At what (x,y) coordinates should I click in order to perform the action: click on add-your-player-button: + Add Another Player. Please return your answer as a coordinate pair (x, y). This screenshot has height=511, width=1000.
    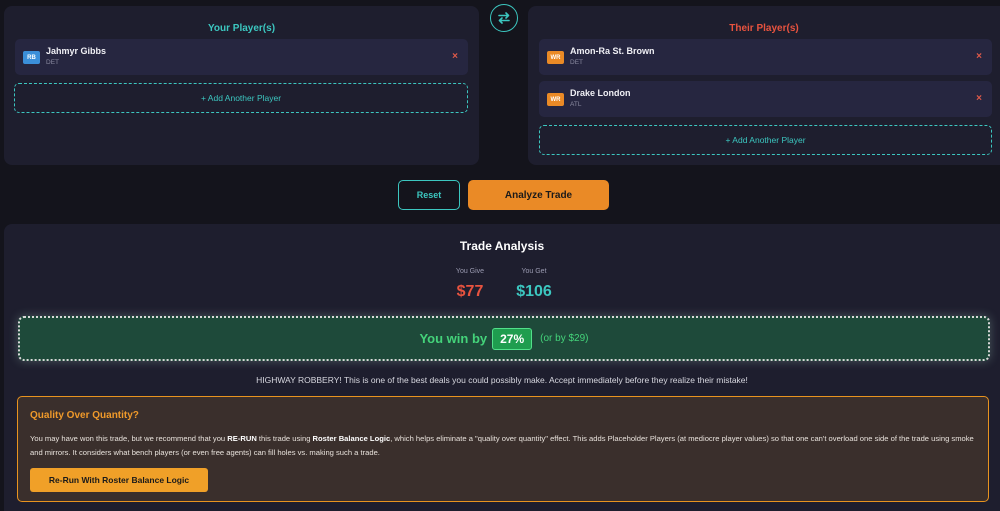
    Looking at the image, I should click on (241, 98).